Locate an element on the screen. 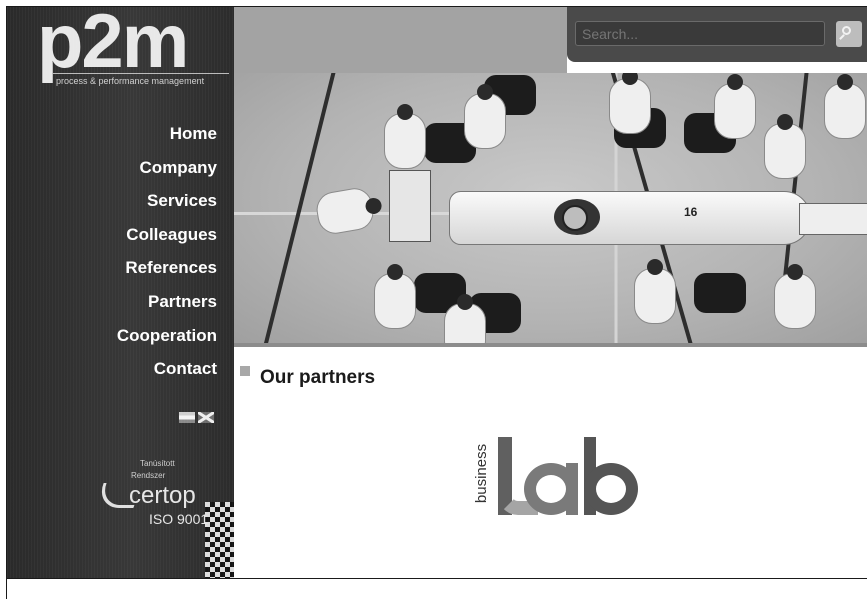 Image resolution: width=867 pixels, height=599 pixels. uk-flag-icon is located at coordinates (206, 417).